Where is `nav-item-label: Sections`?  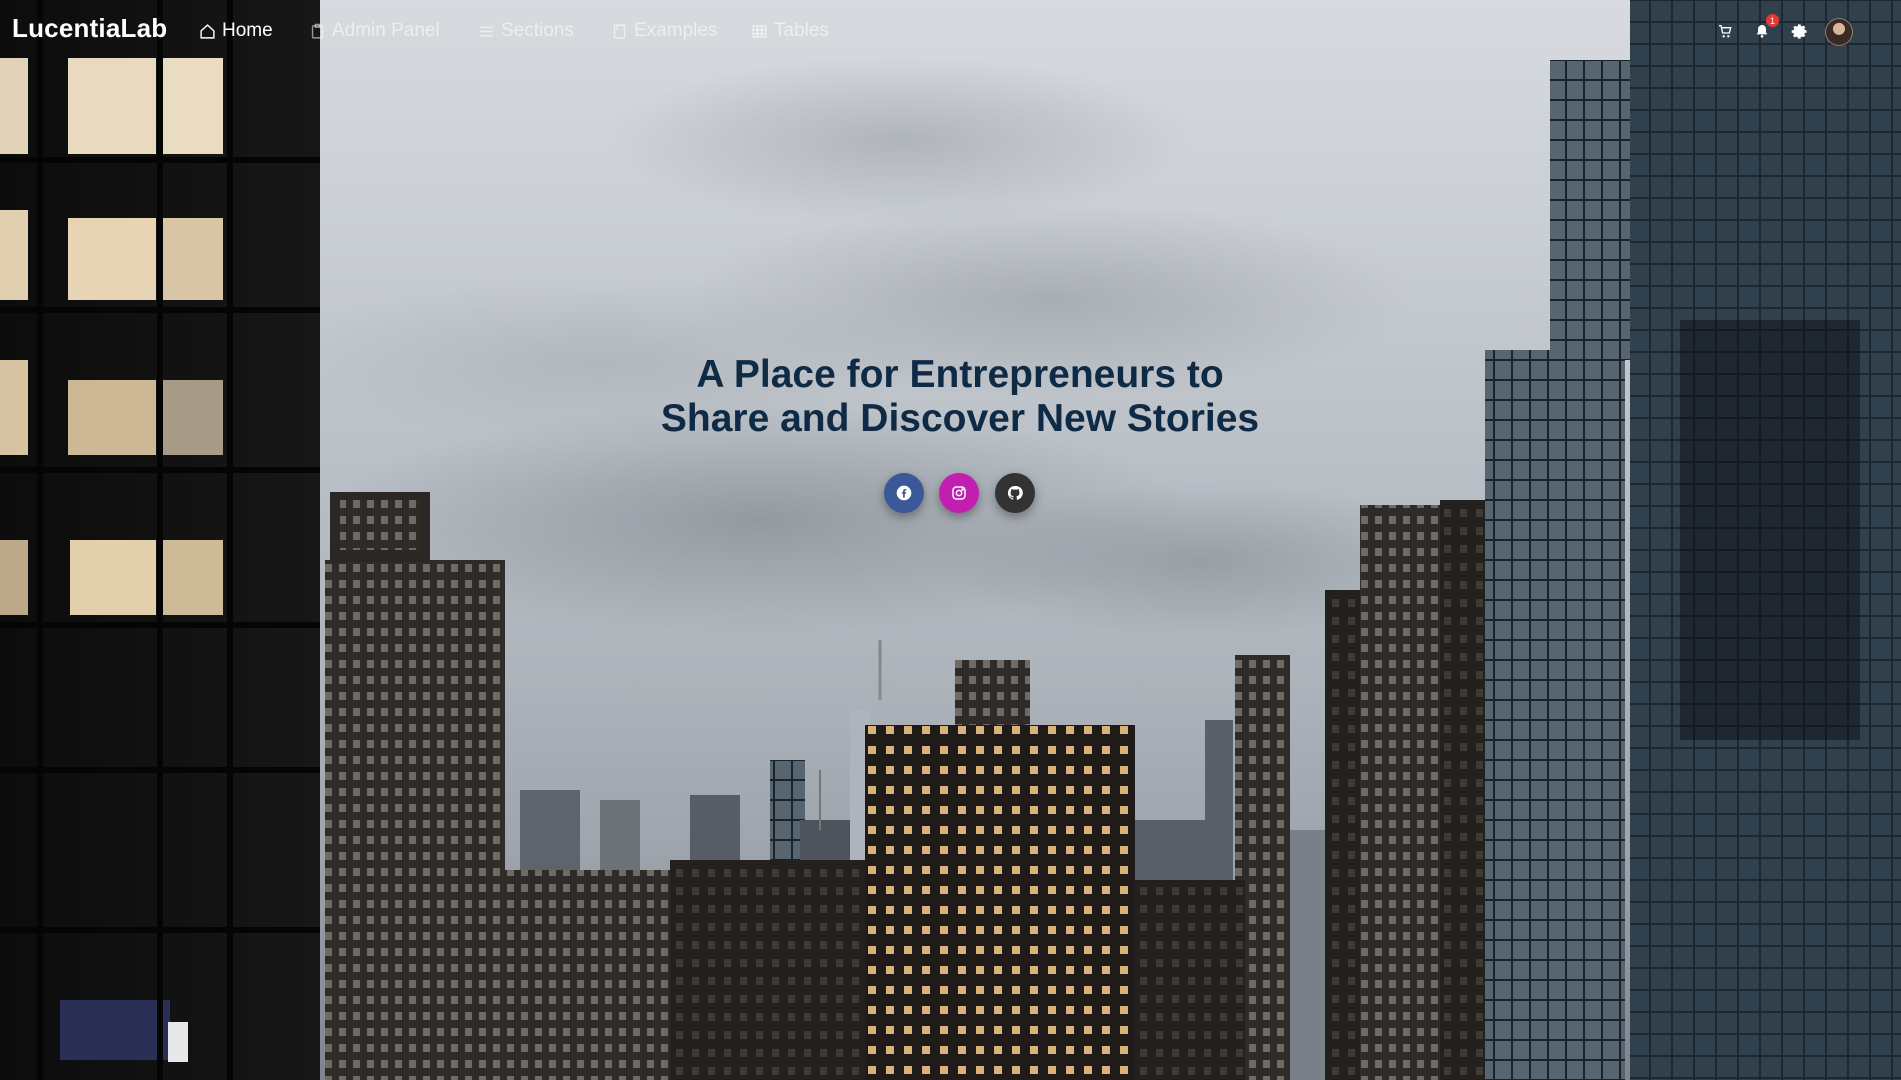
nav-item-label: Sections is located at coordinates (537, 30).